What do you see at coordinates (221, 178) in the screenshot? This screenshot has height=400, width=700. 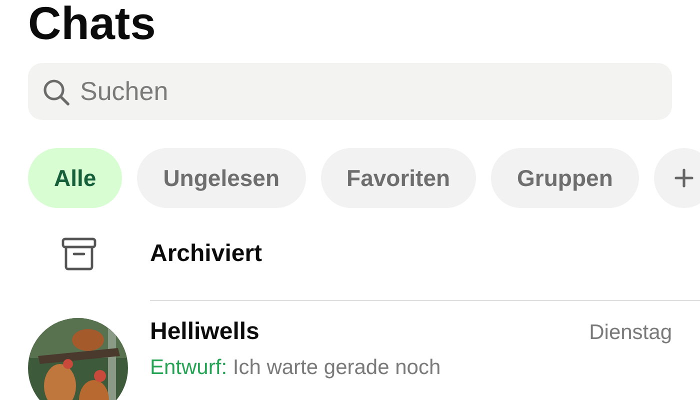 I see `filter-chip: Ungelesen` at bounding box center [221, 178].